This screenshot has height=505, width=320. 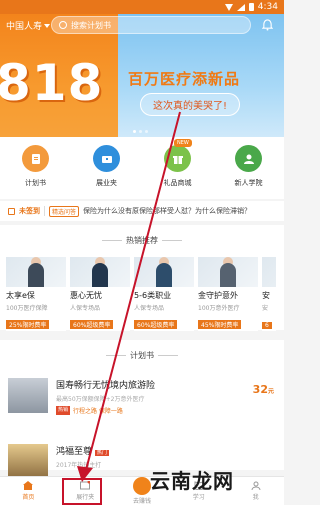 I want to click on plan-title: 国寿畅行无忧境内旅游险, so click(x=106, y=386).